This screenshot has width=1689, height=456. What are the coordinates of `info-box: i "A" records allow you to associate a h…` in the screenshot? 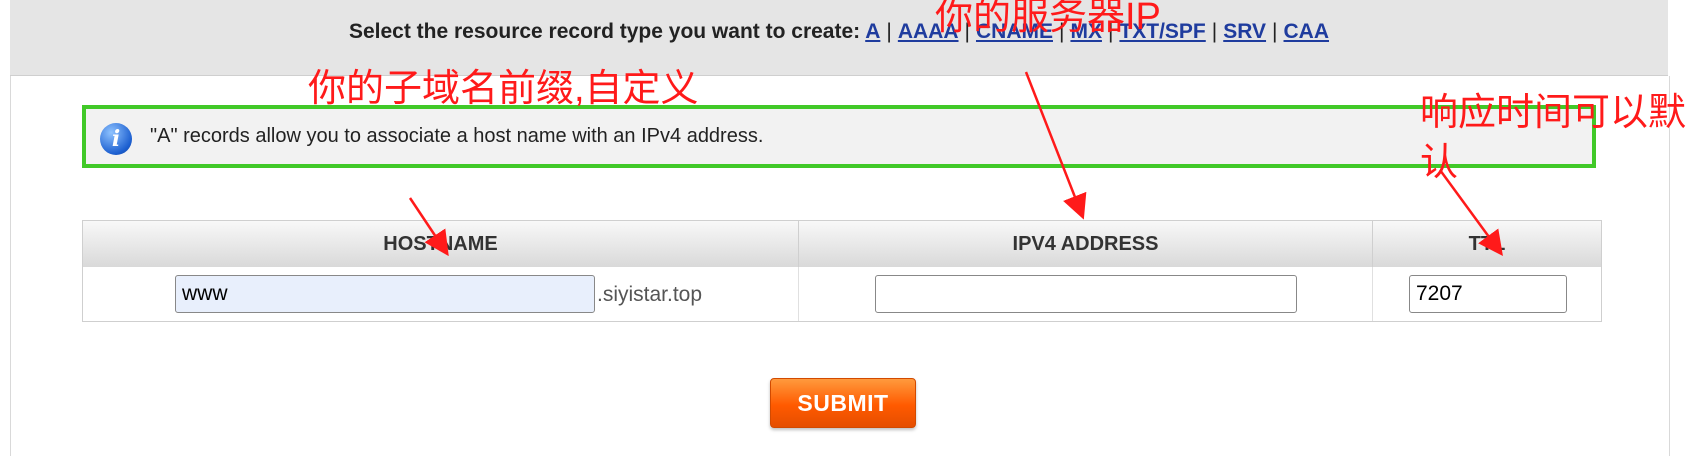 It's located at (839, 136).